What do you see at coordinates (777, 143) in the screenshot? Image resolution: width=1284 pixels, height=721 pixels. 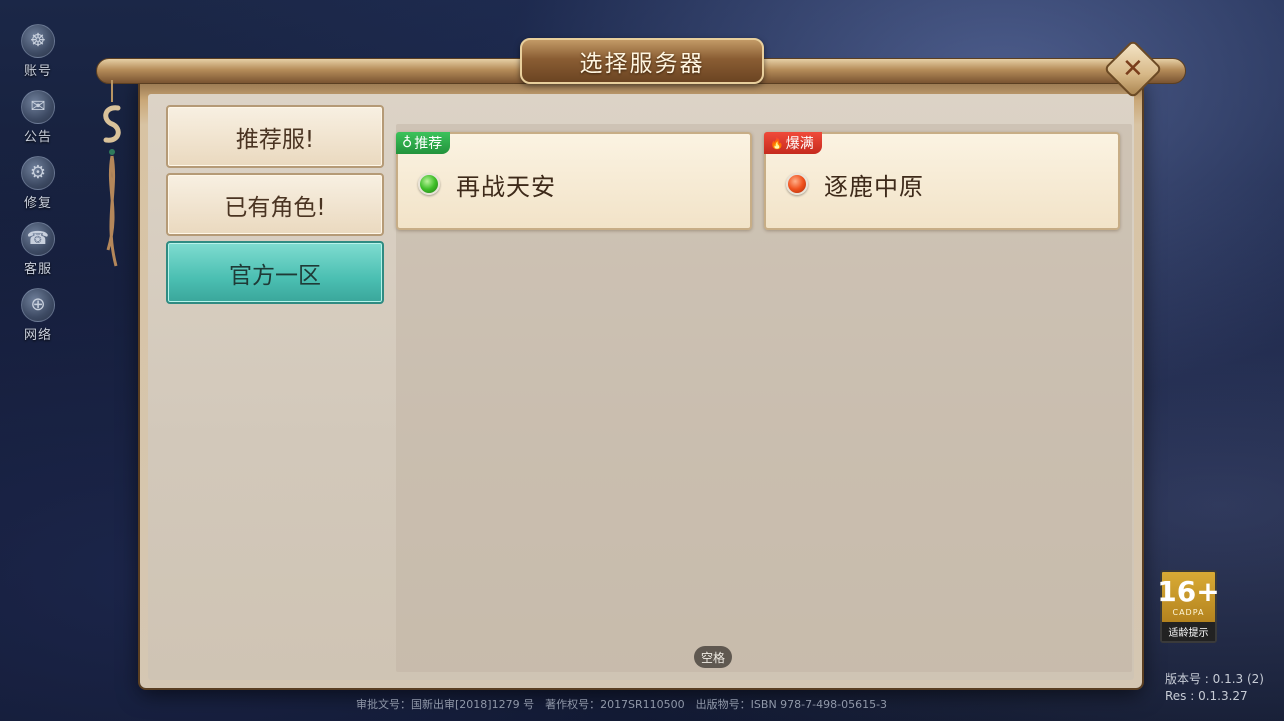 I see `fire-icon: 🔥` at bounding box center [777, 143].